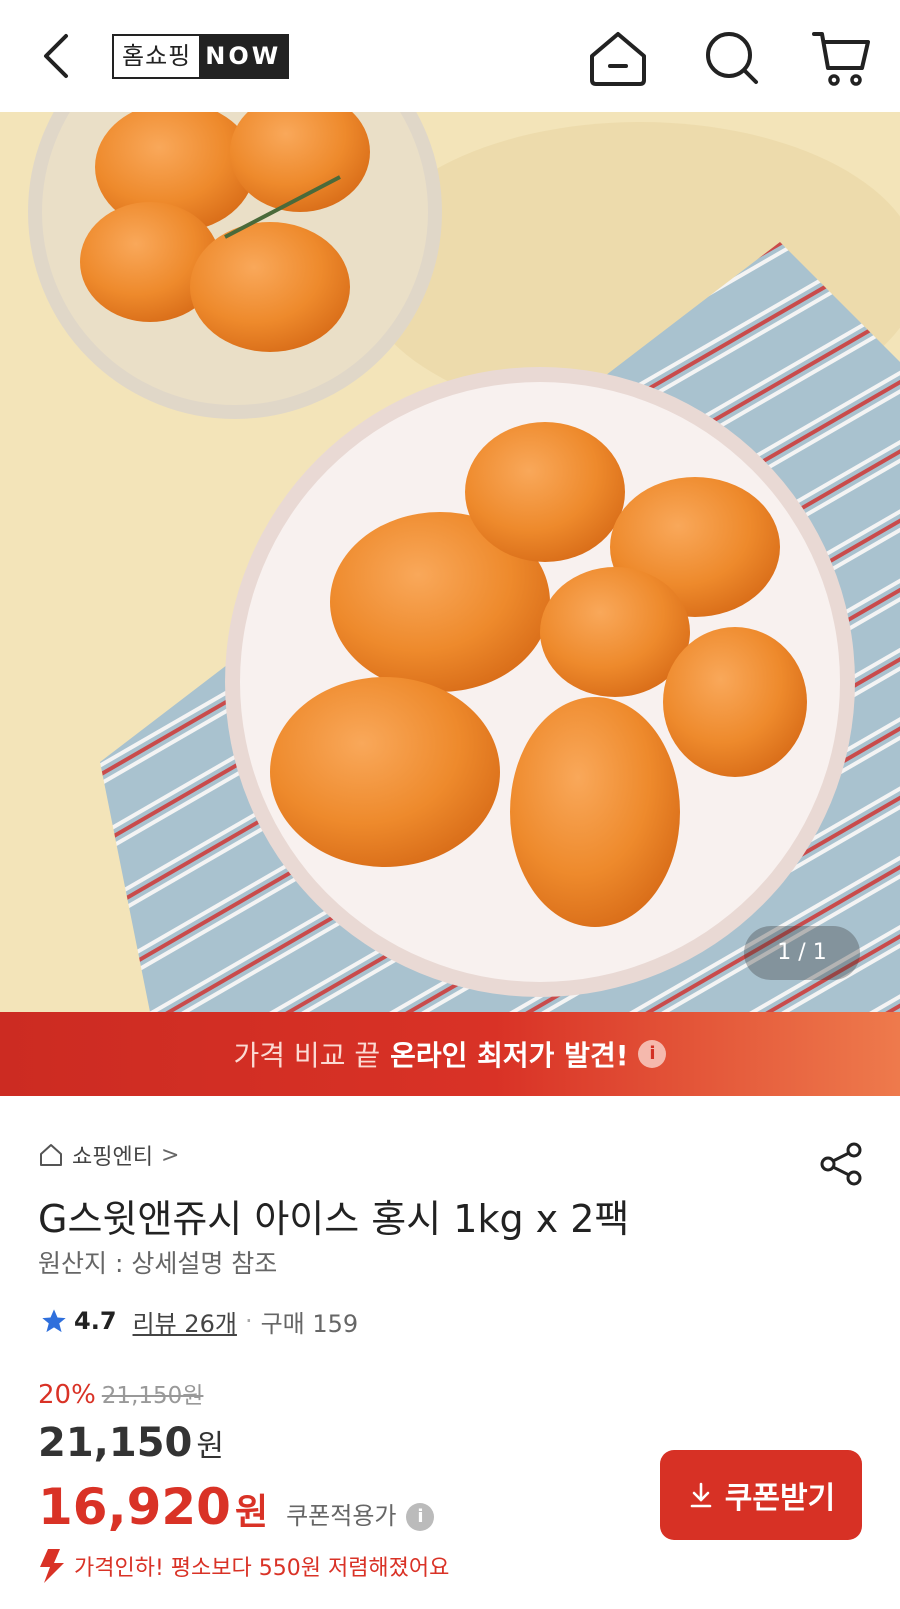  I want to click on reviews-link: 리뷰 26개, so click(185, 1321).